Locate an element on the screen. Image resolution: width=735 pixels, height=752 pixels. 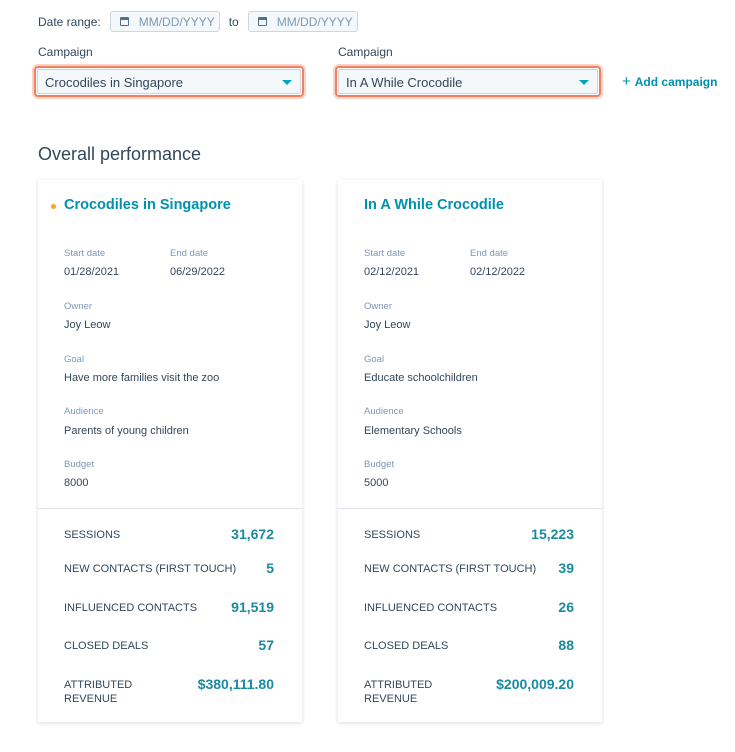
end-date-input: MM/DD/YYYY is located at coordinates (302, 21).